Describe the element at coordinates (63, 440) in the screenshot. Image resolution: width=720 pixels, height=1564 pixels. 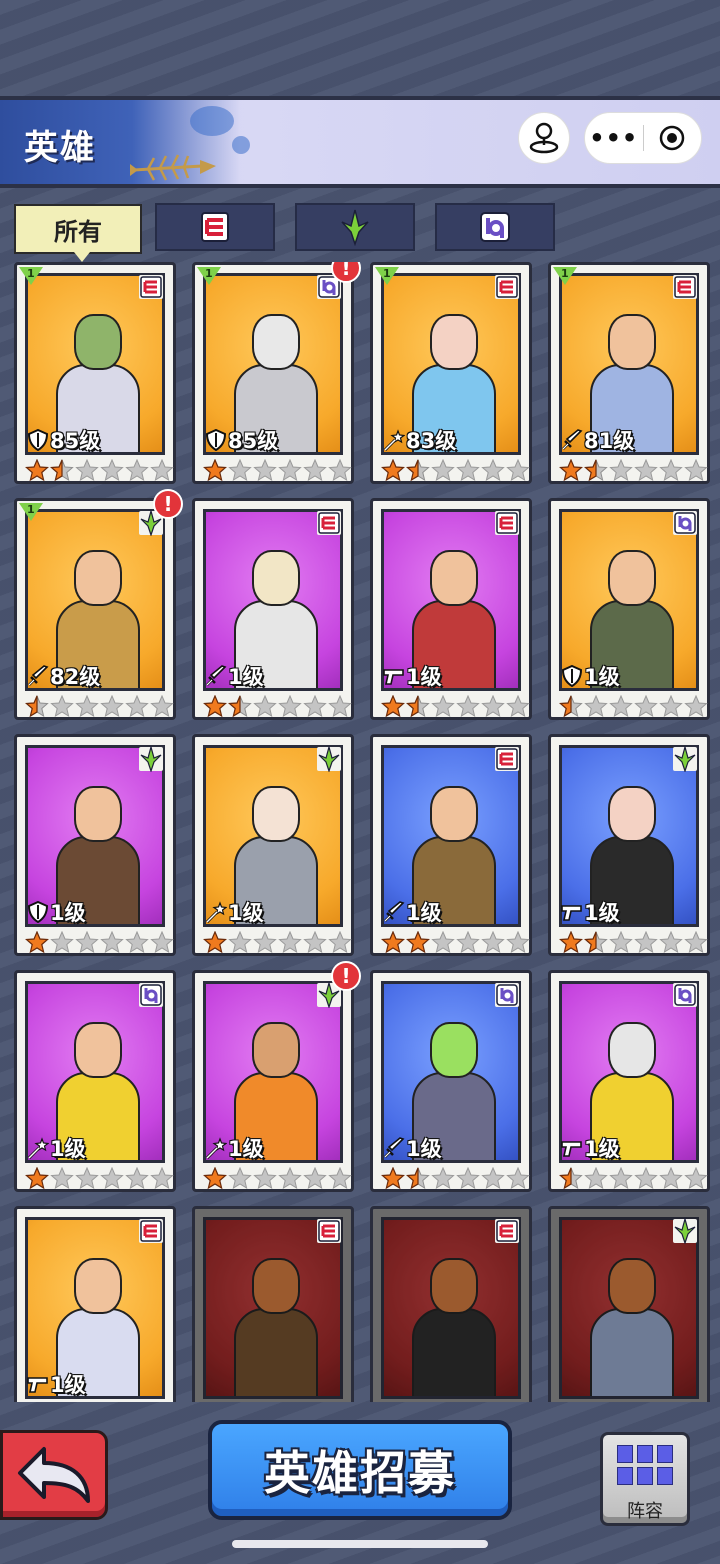
I see `hero-level: 85级` at that location.